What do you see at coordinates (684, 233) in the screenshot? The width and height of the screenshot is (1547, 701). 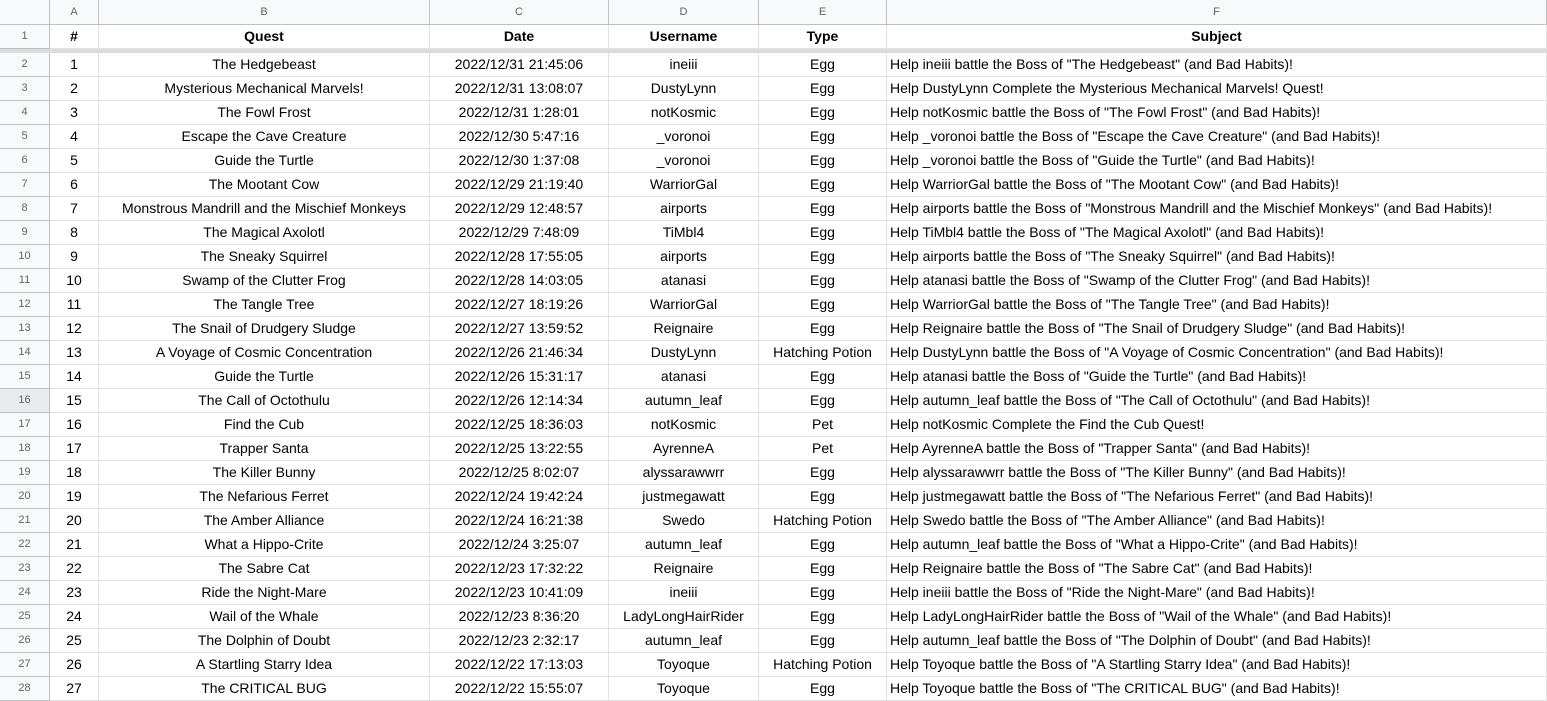 I see `cell-username: TiMbl4` at bounding box center [684, 233].